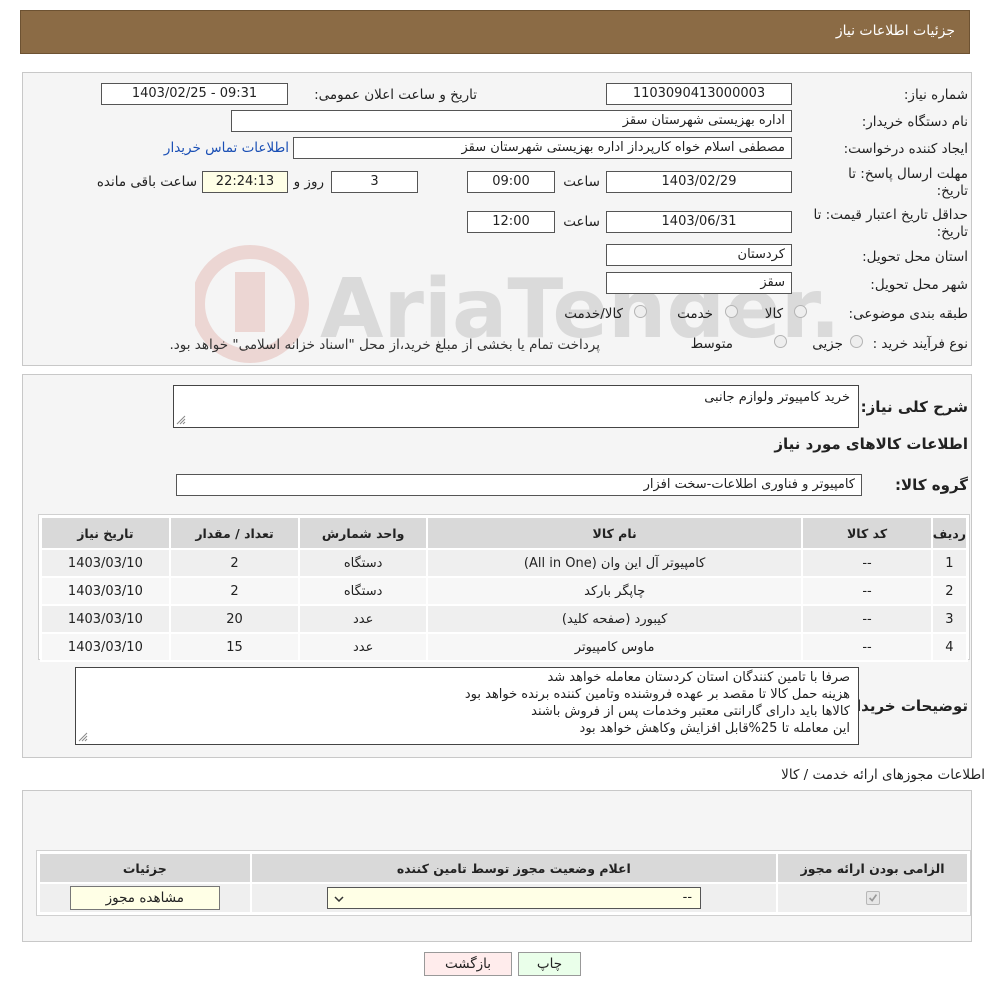  I want to click on license-required-checkbox, so click(872, 898).